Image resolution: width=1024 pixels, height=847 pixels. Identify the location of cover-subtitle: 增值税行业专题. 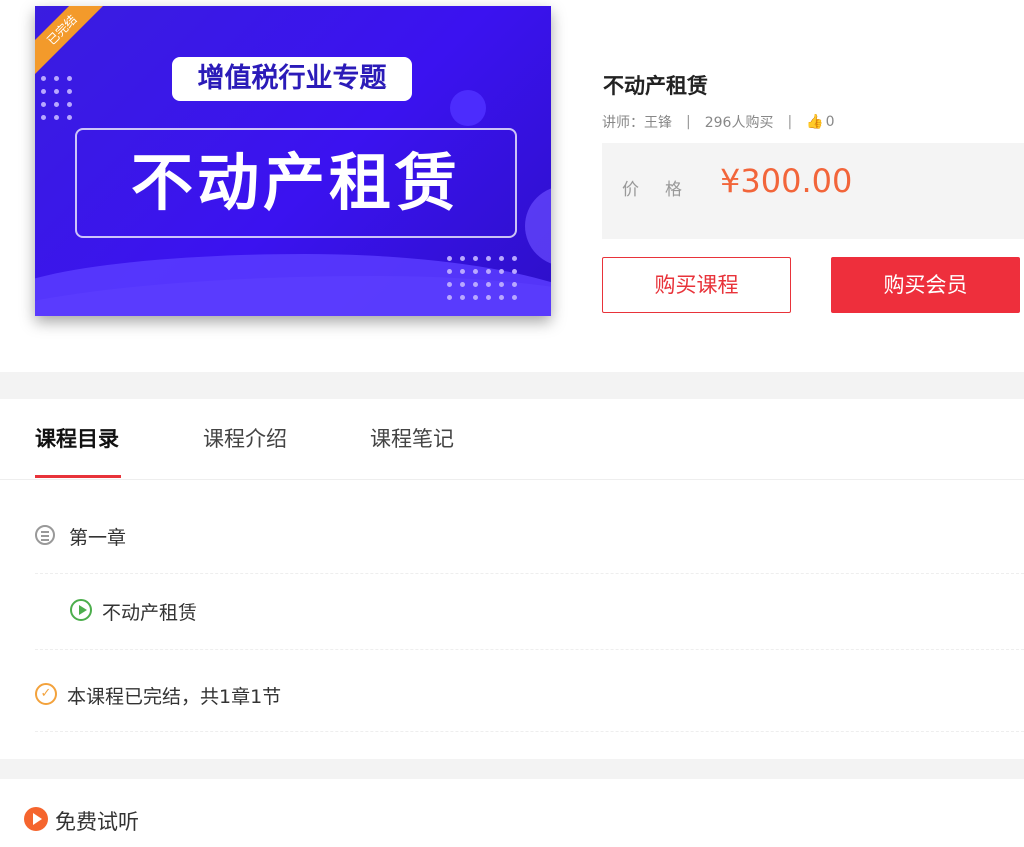
(292, 79).